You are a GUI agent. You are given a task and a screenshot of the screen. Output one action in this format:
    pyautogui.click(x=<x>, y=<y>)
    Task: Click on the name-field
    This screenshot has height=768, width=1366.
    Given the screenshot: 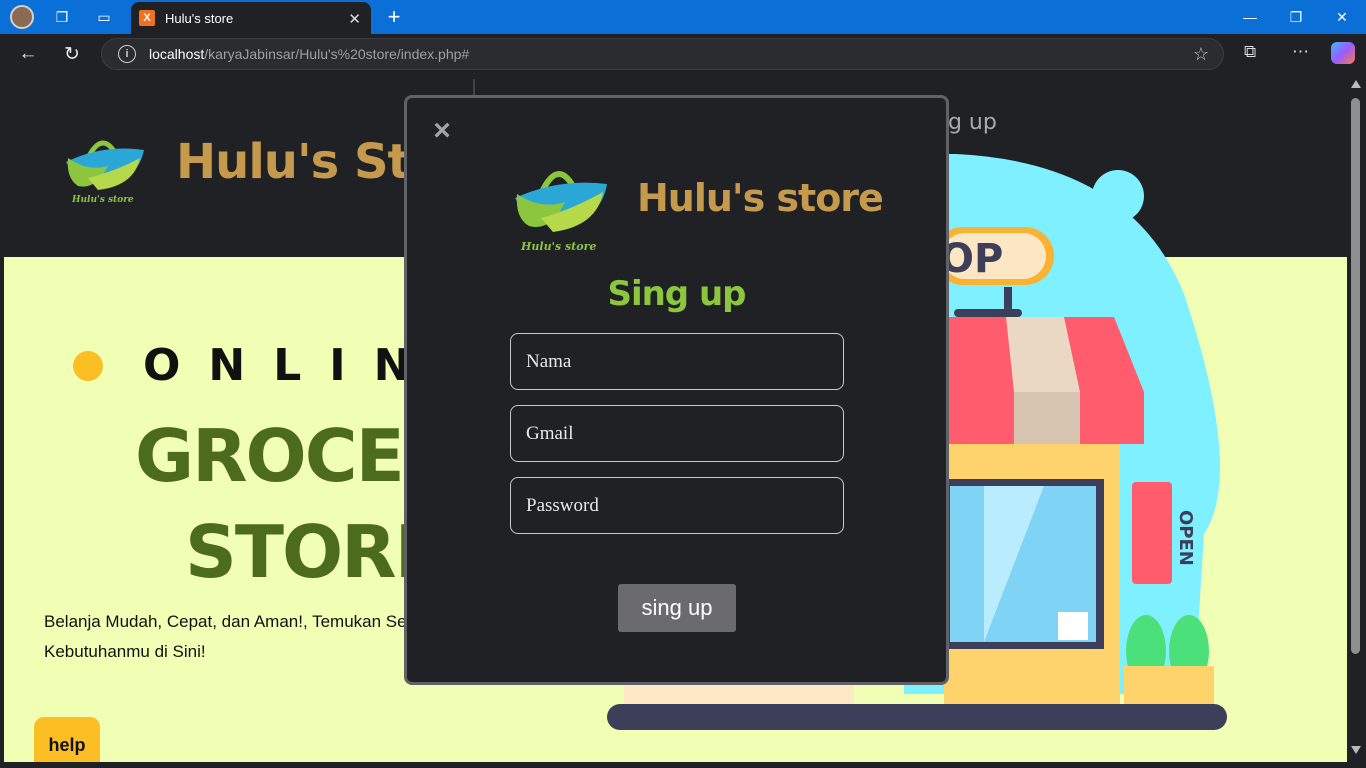 What is the action you would take?
    pyautogui.click(x=677, y=361)
    